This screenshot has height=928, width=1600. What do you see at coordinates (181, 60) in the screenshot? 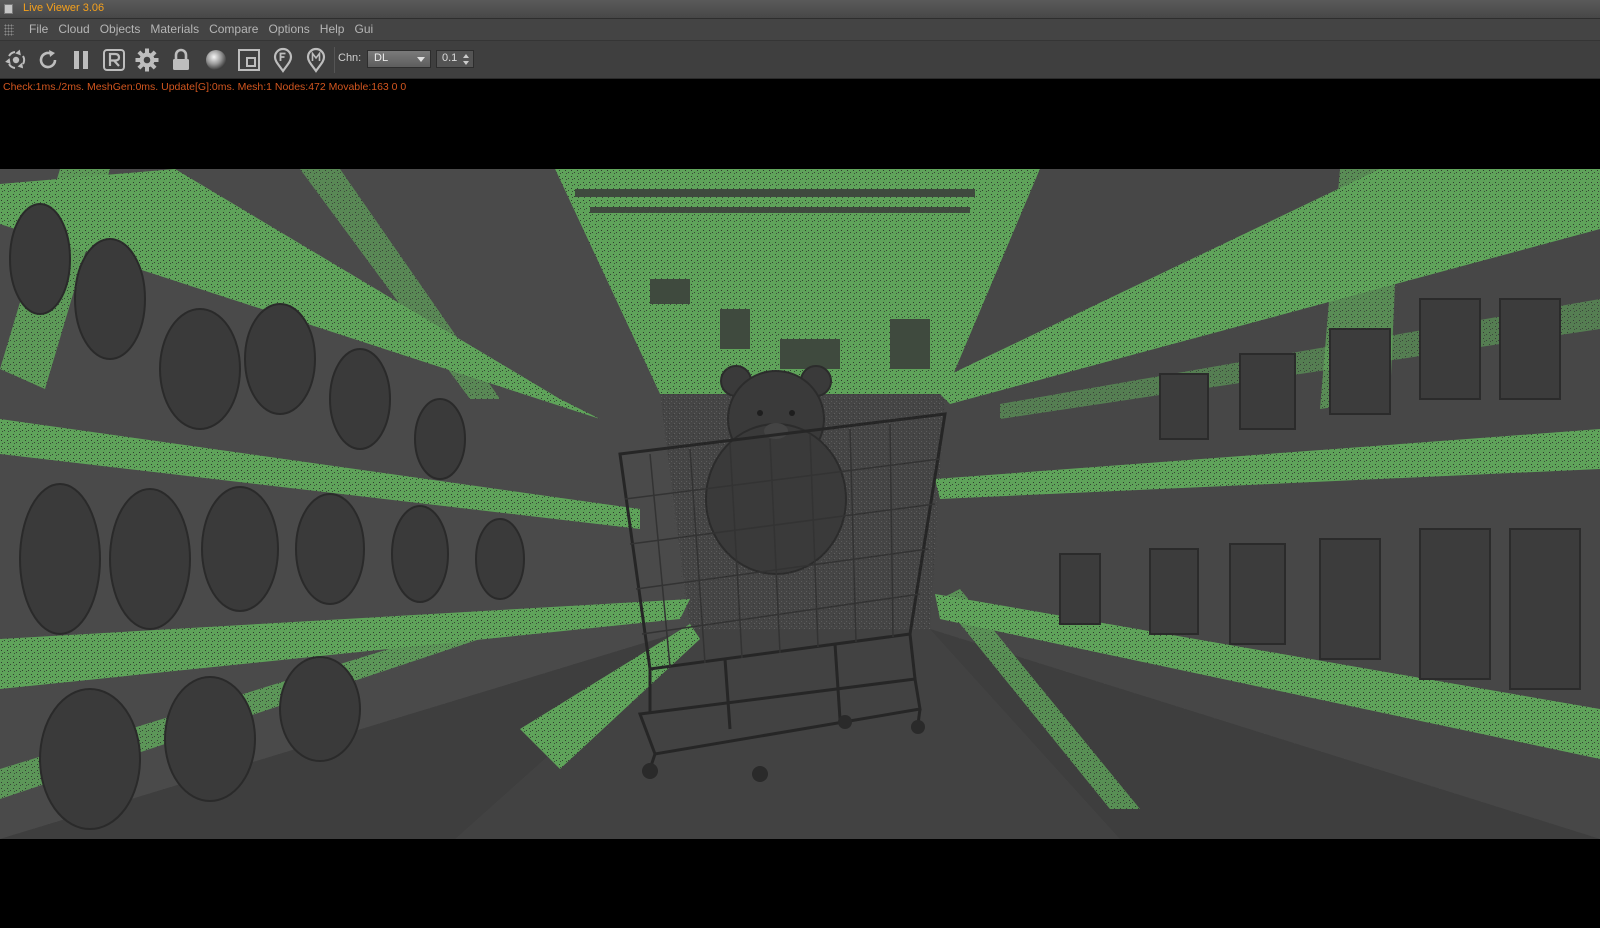
I see `lock-icon` at bounding box center [181, 60].